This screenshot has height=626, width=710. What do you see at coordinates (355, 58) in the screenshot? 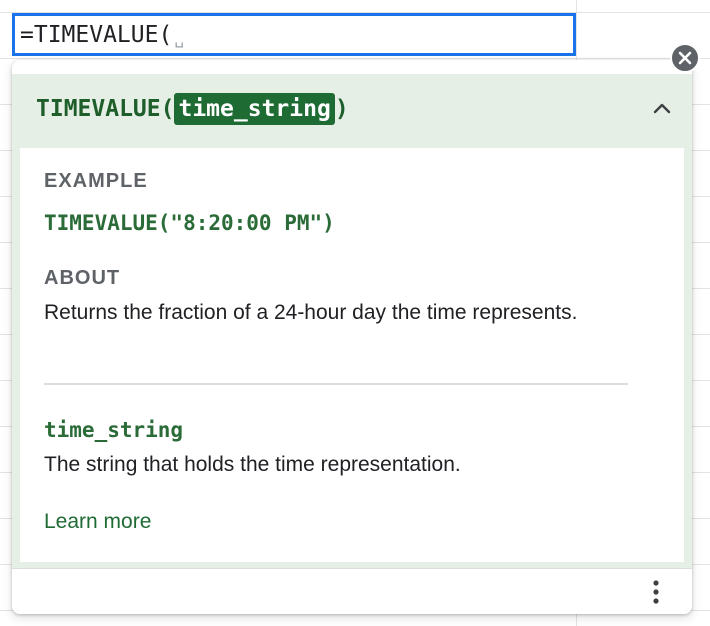
I see `grid-row-line` at bounding box center [355, 58].